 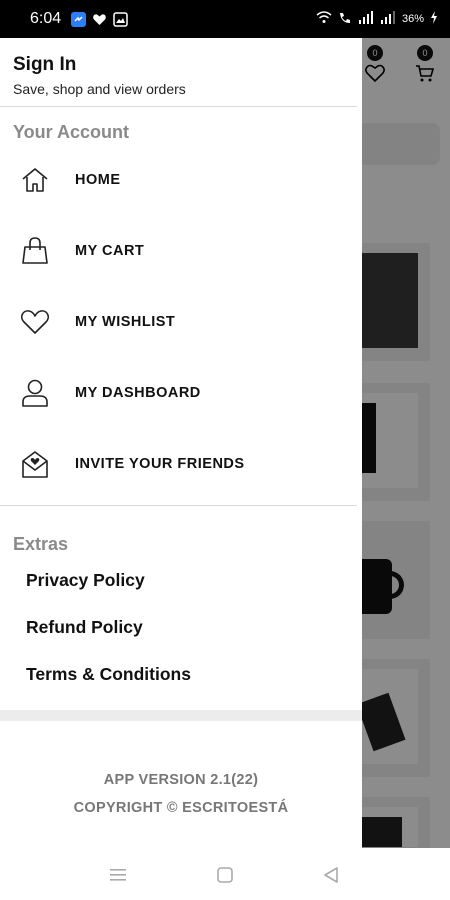 I want to click on charging-icon, so click(x=434, y=19).